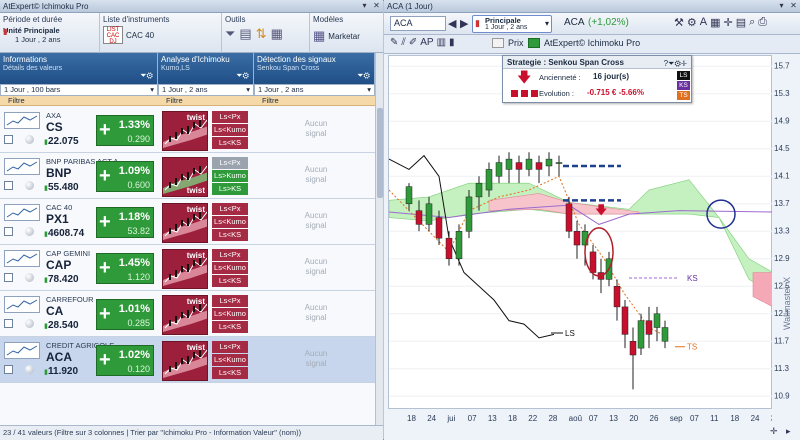 This screenshot has height=440, width=800. What do you see at coordinates (344, 36) in the screenshot?
I see `models-value: Marketar` at bounding box center [344, 36].